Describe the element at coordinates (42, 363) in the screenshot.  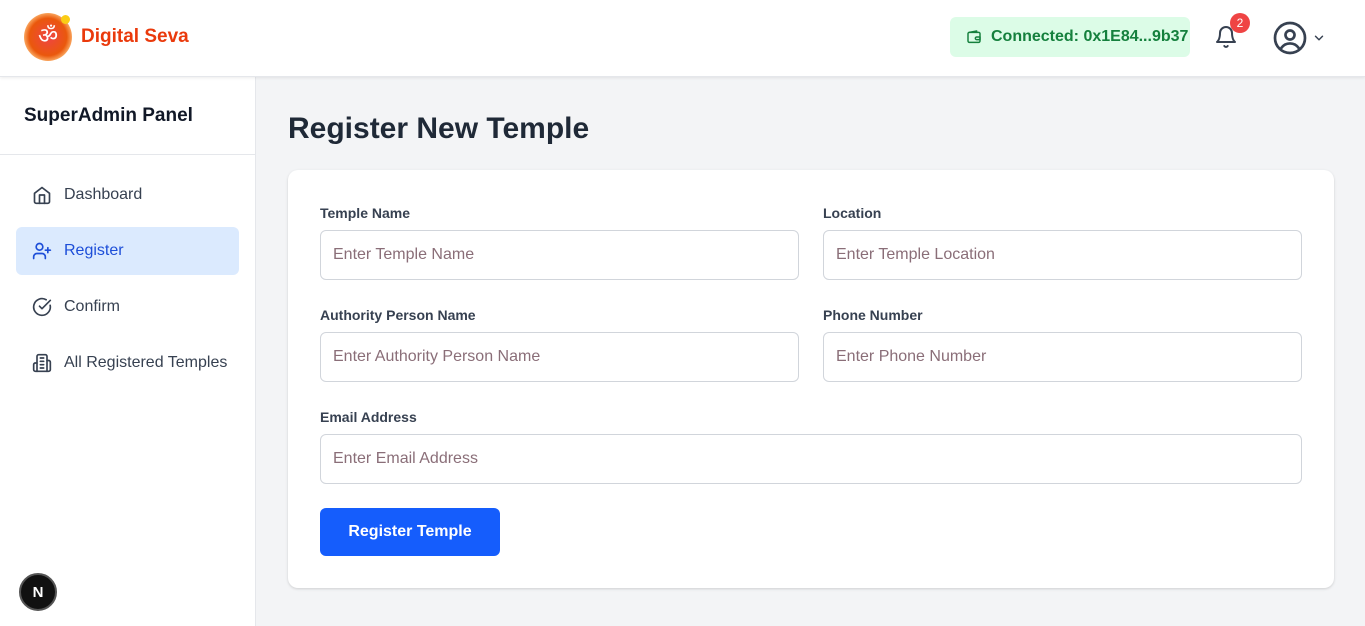
I see `building-icon` at that location.